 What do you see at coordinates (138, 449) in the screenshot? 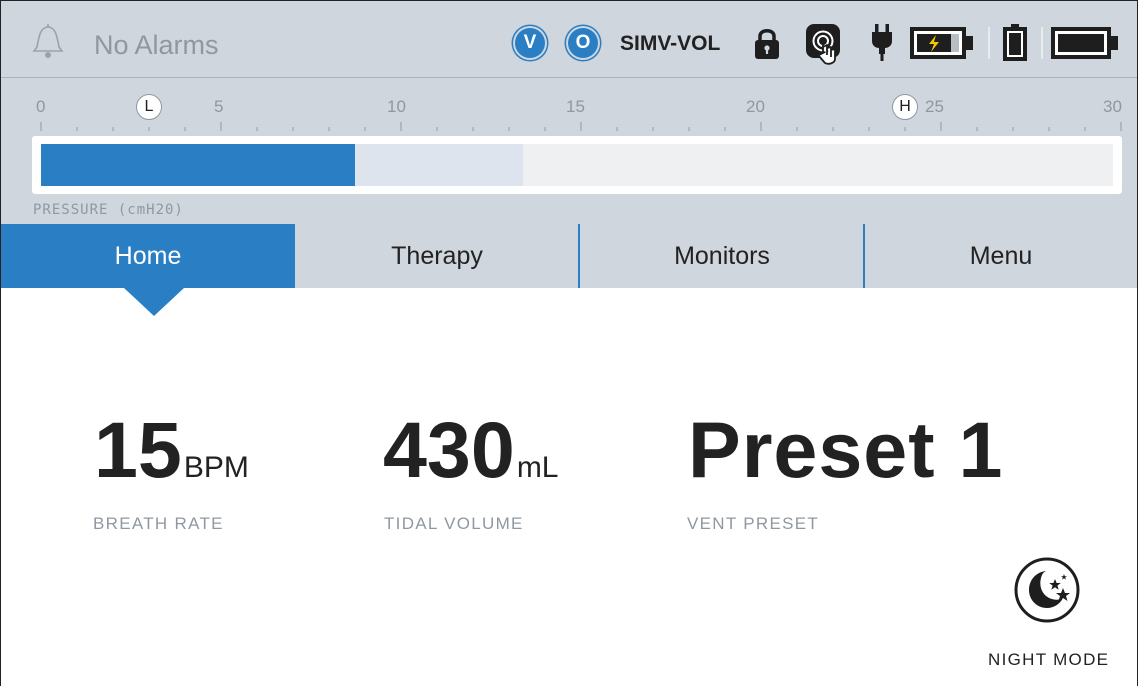
I see `breath-rate-value: 15` at bounding box center [138, 449].